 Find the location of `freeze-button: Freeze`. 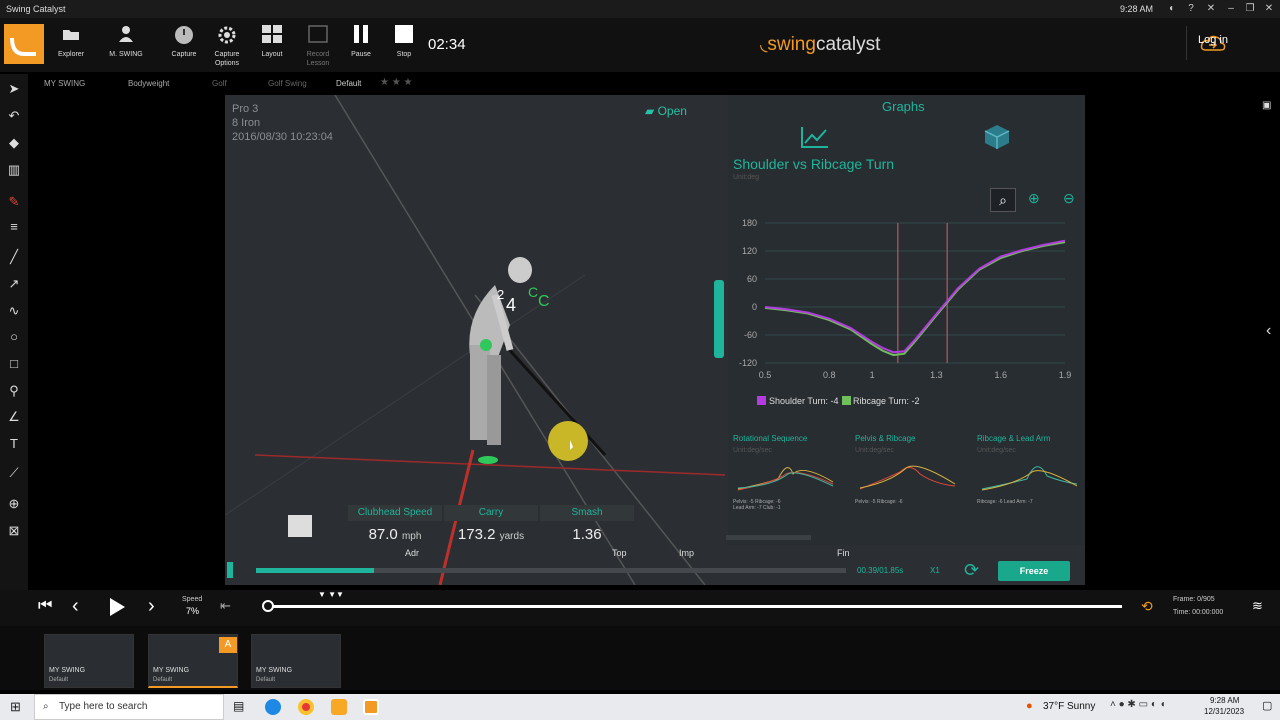

freeze-button: Freeze is located at coordinates (1034, 571).